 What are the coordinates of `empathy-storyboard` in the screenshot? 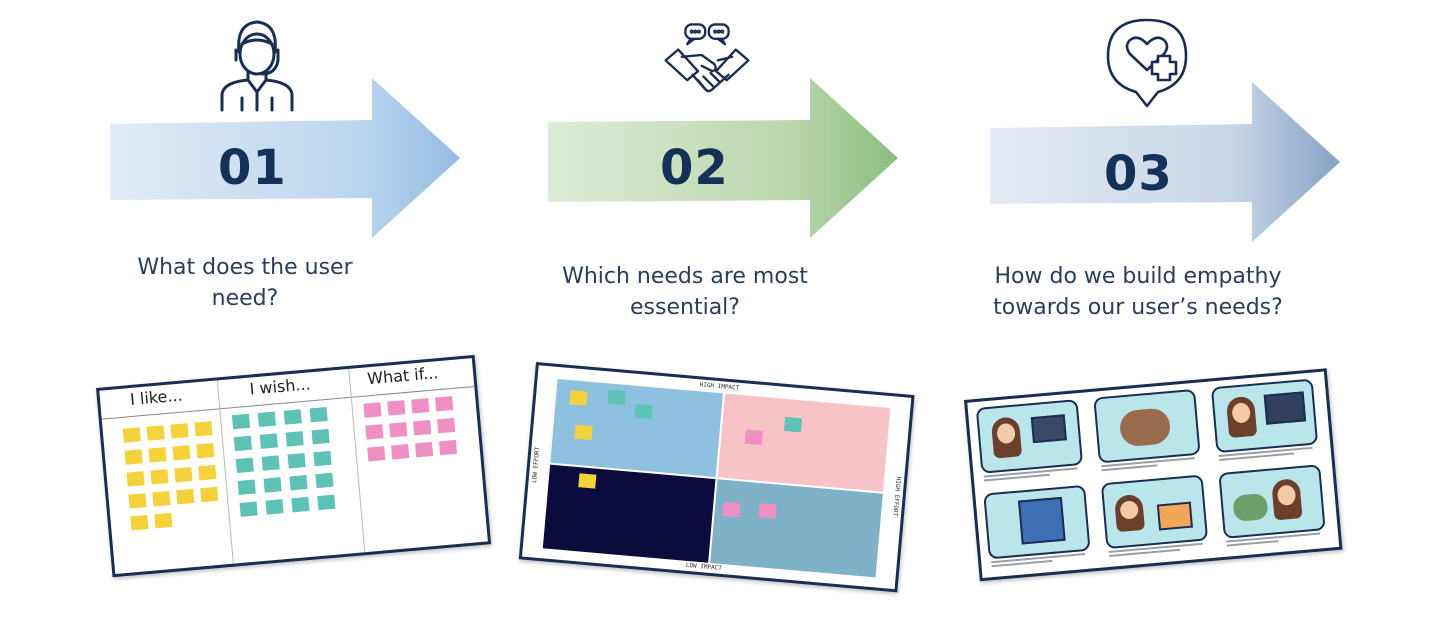 It's located at (1153, 475).